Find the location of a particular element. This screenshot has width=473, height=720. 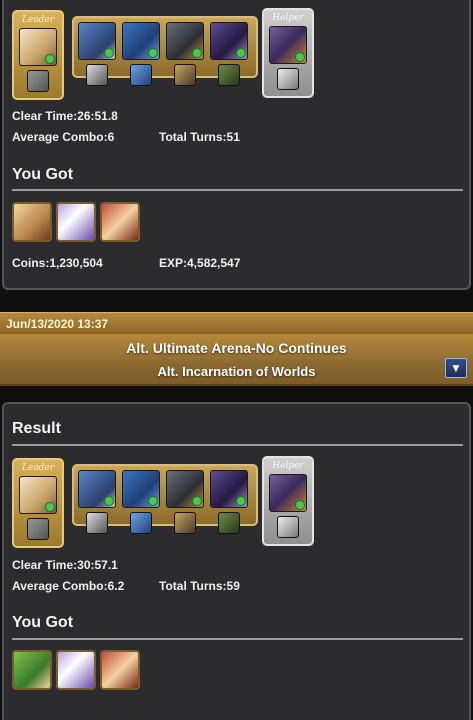

clear-time: Clear Time:26:51.8 is located at coordinates (65, 116).